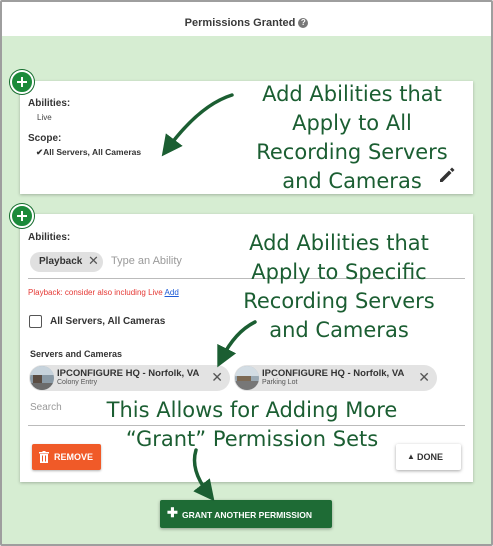 The image size is (493, 546). I want to click on servers-label: Servers and Cameras, so click(76, 354).